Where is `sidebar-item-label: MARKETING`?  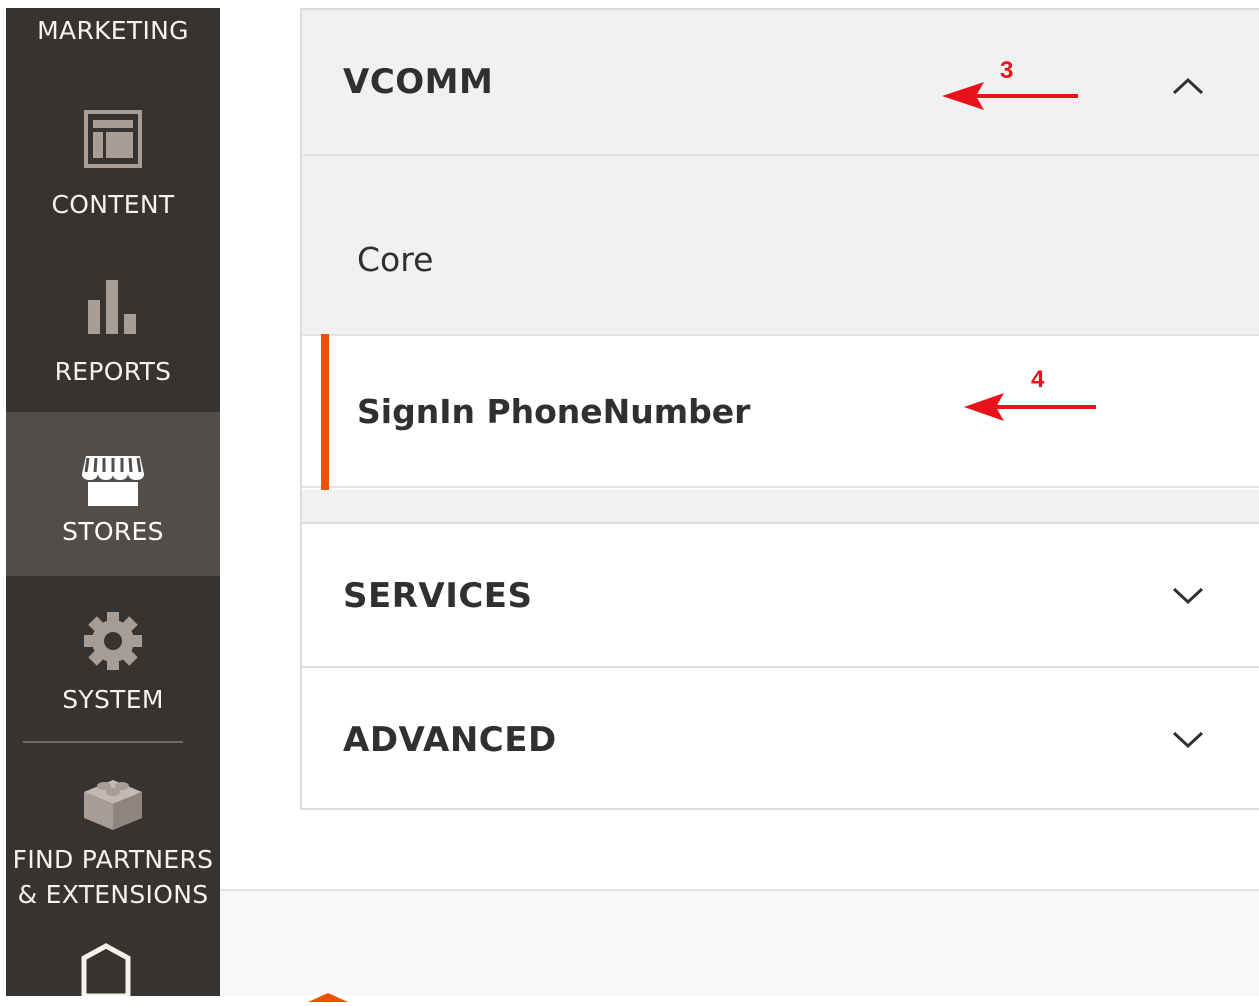
sidebar-item-label: MARKETING is located at coordinates (113, 30).